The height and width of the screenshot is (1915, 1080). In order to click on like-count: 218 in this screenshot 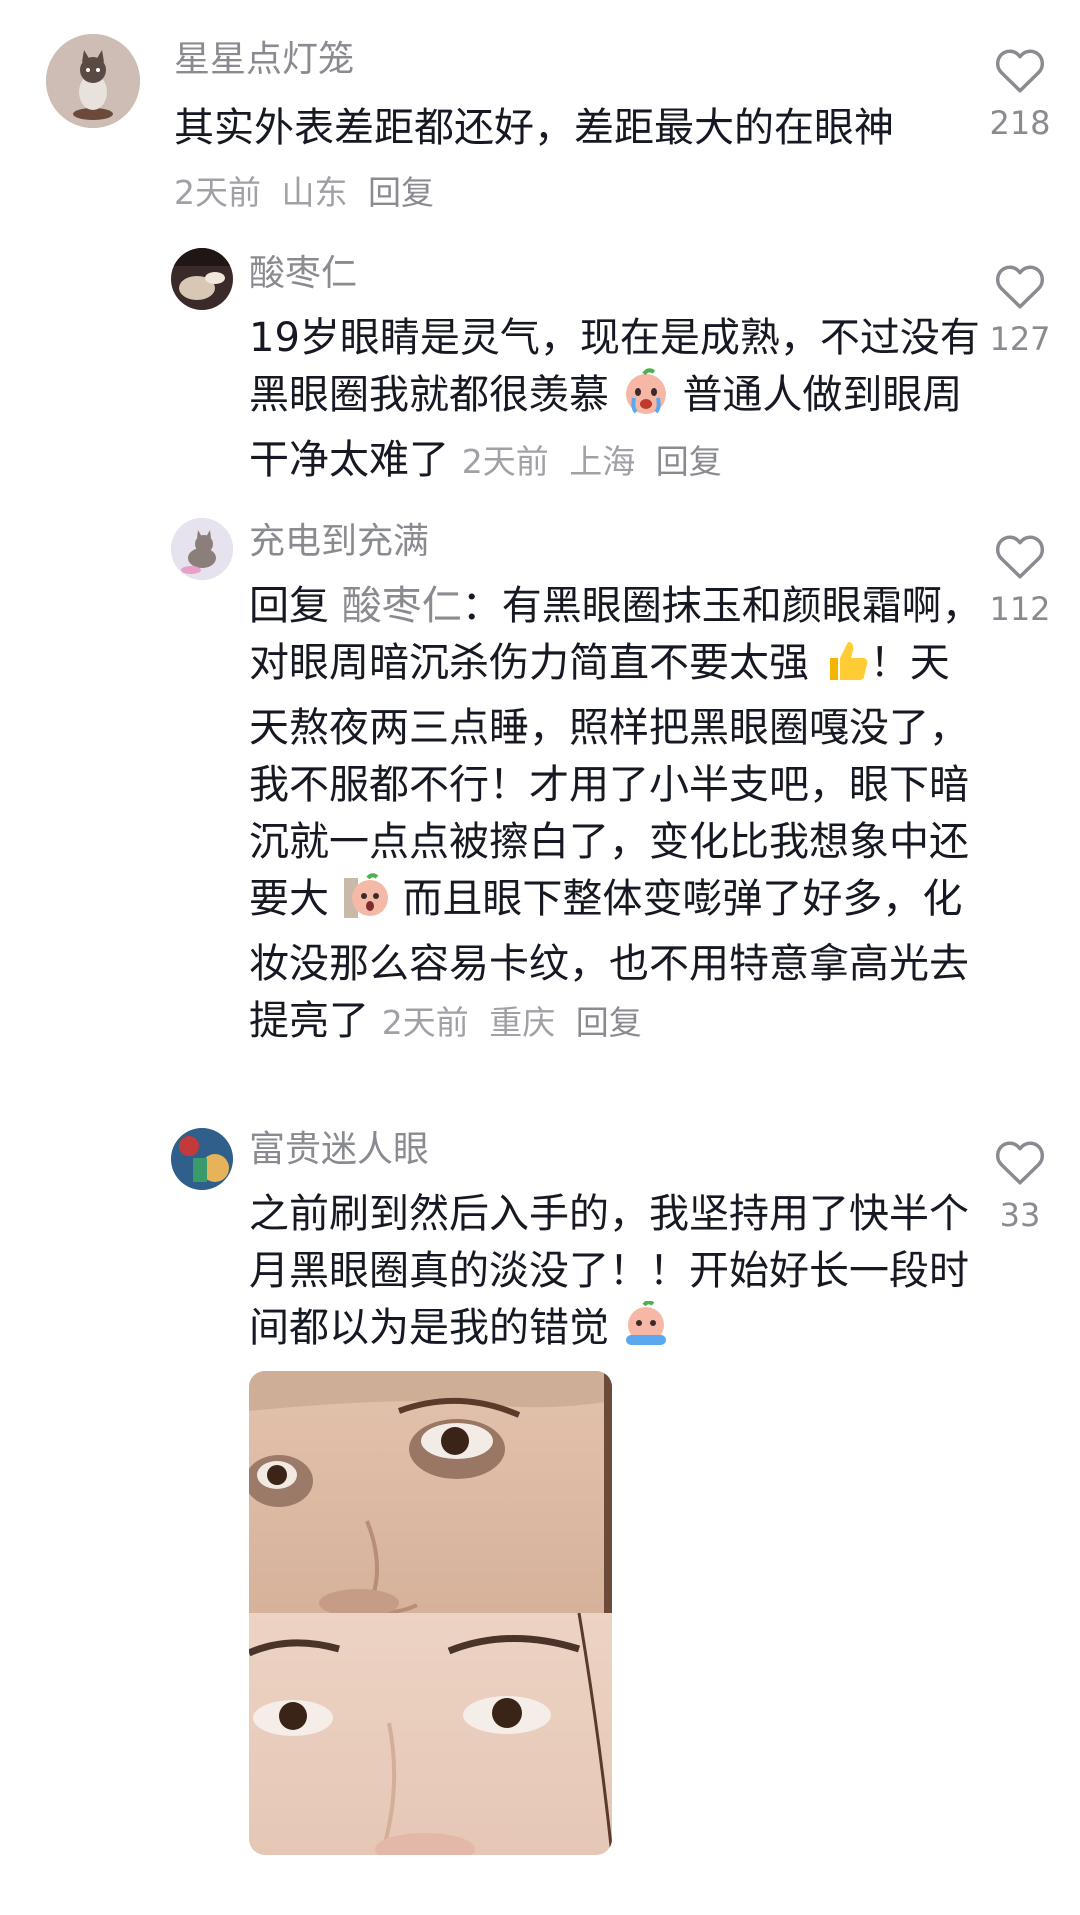, I will do `click(1020, 123)`.